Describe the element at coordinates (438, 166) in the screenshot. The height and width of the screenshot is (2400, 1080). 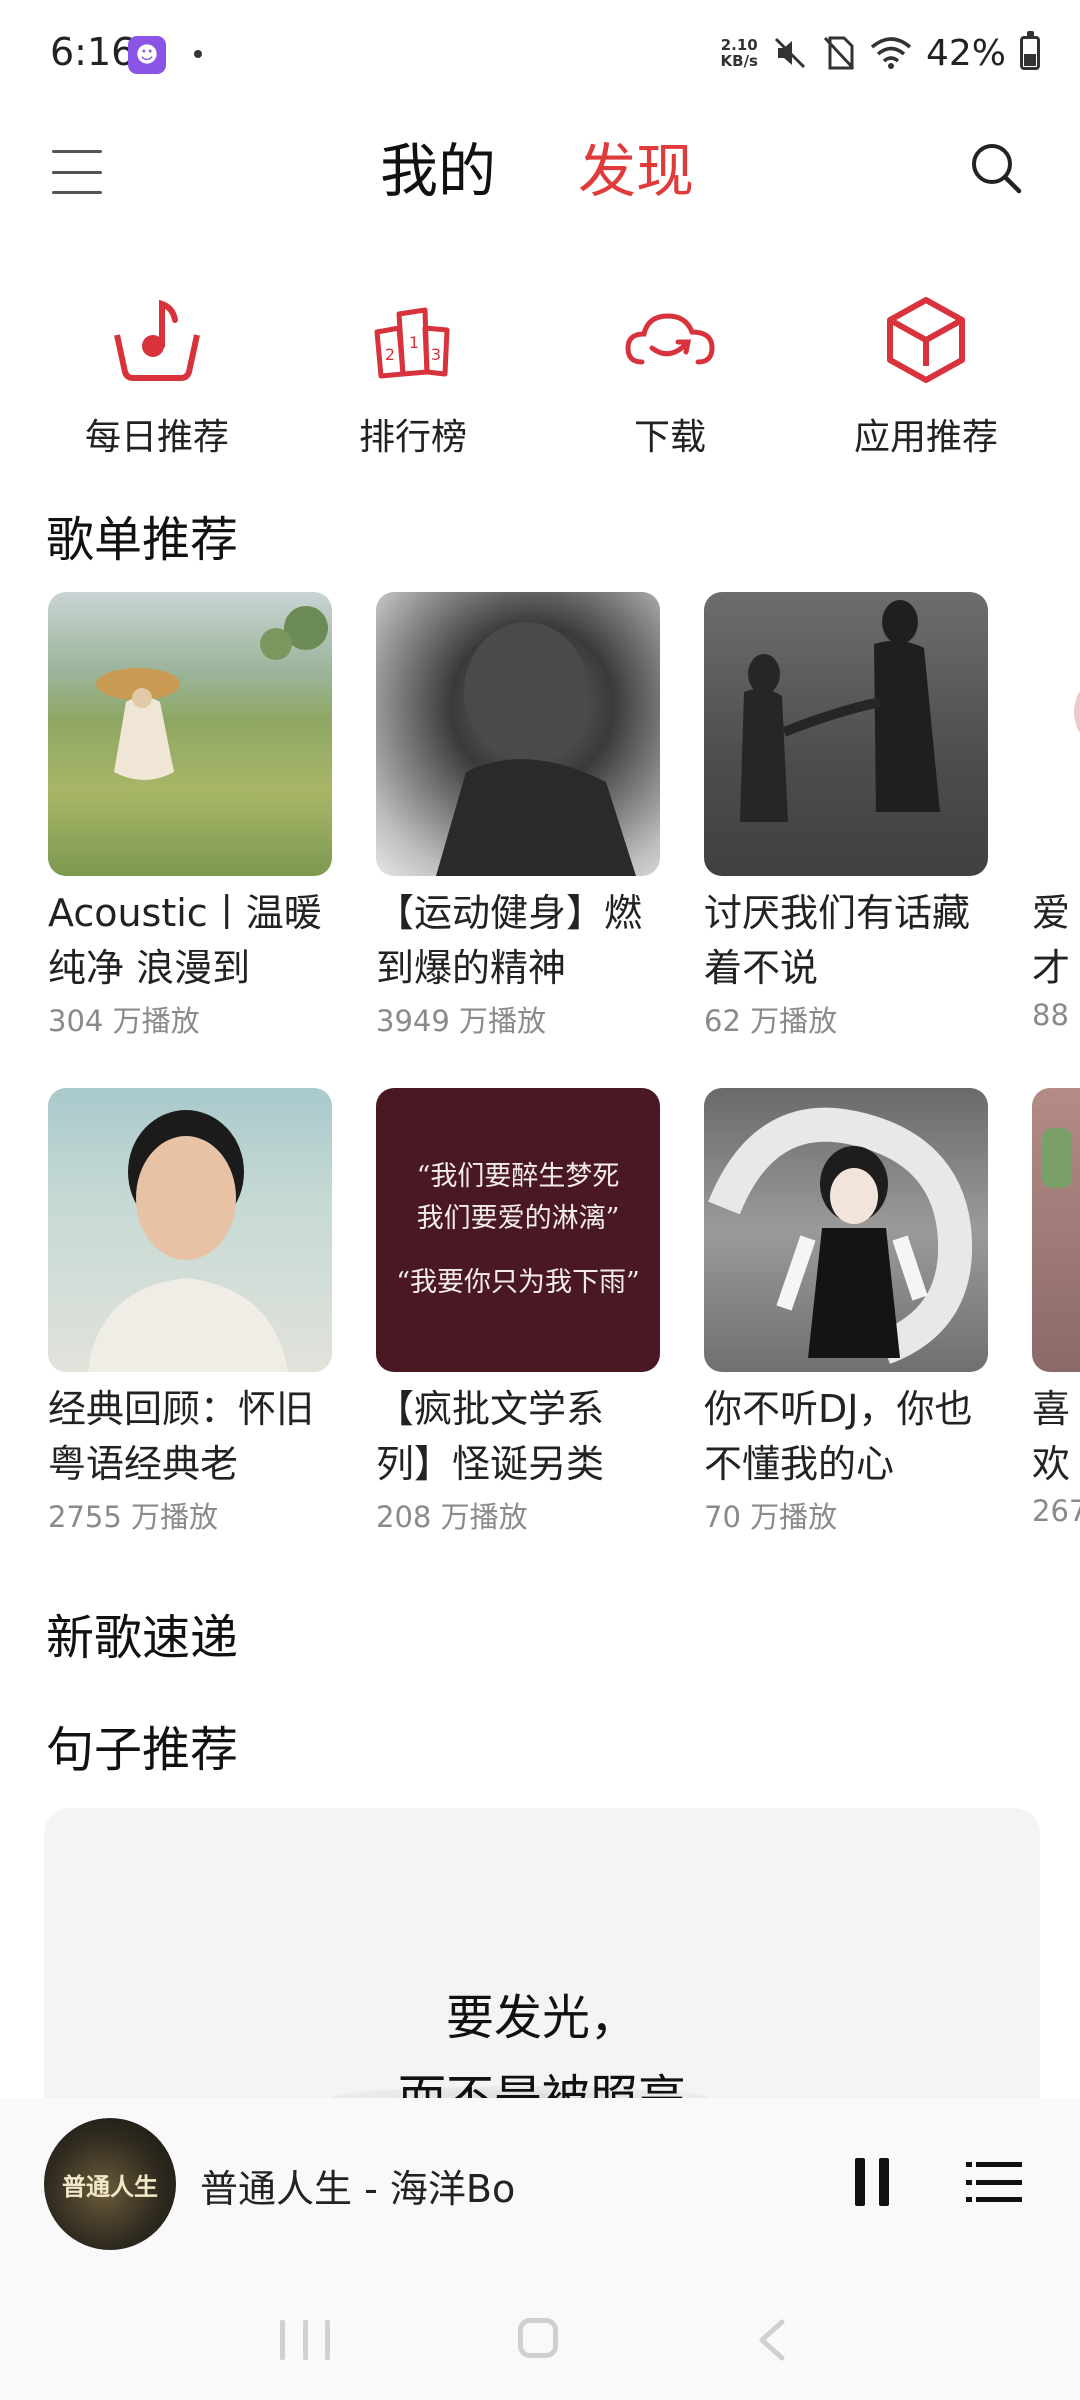
I see `tab-mine: 我的` at that location.